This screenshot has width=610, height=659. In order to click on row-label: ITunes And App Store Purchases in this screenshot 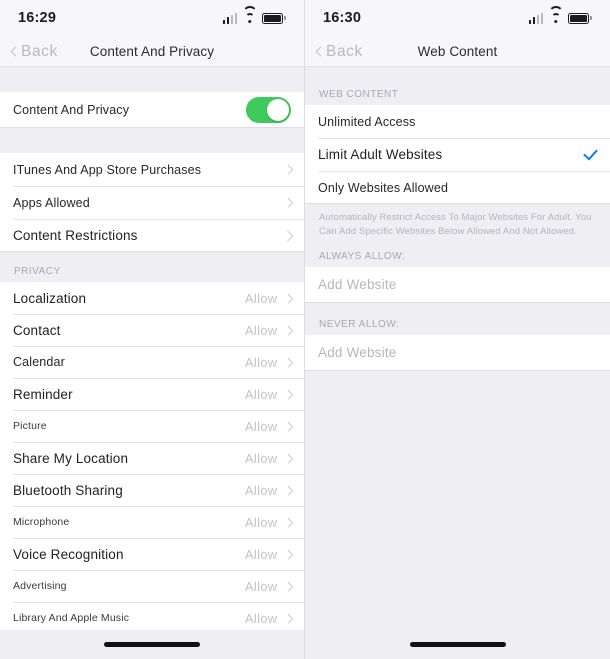, I will do `click(107, 169)`.